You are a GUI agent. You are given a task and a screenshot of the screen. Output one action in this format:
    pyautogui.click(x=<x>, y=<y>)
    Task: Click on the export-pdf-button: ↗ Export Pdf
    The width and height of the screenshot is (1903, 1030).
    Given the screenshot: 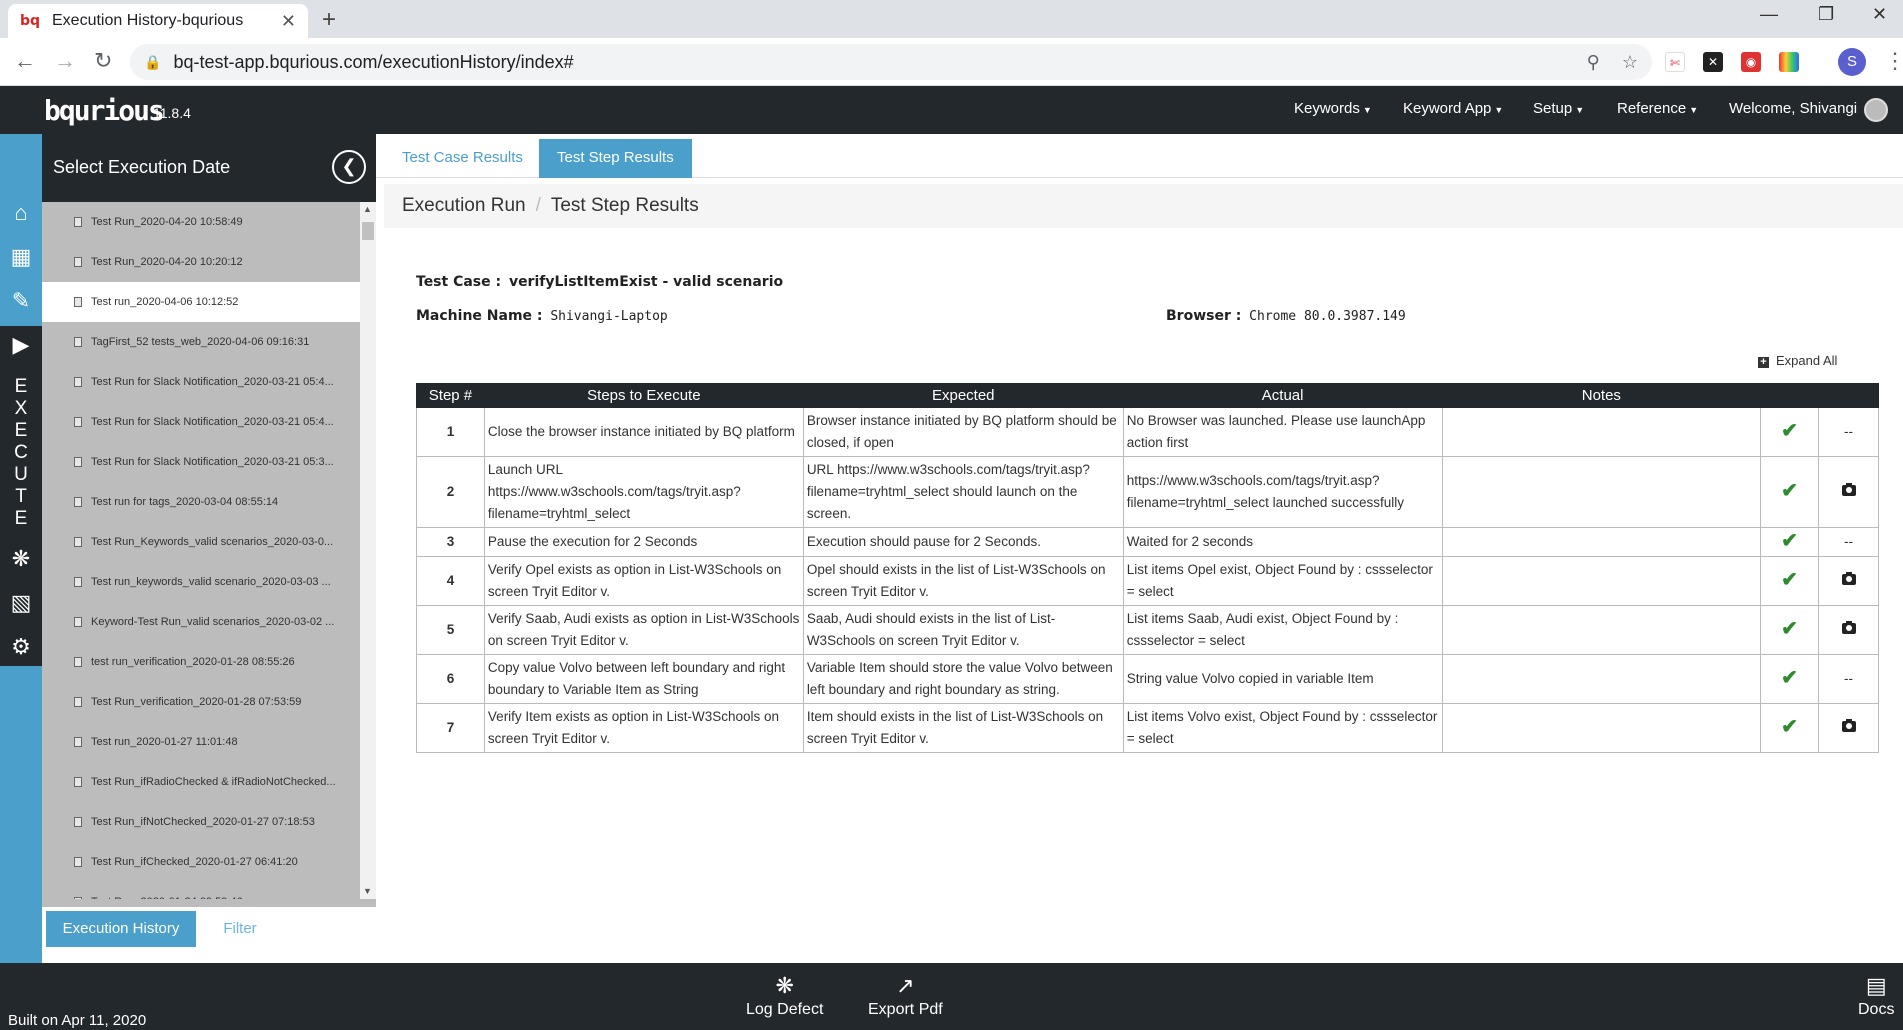 What is the action you would take?
    pyautogui.click(x=905, y=996)
    